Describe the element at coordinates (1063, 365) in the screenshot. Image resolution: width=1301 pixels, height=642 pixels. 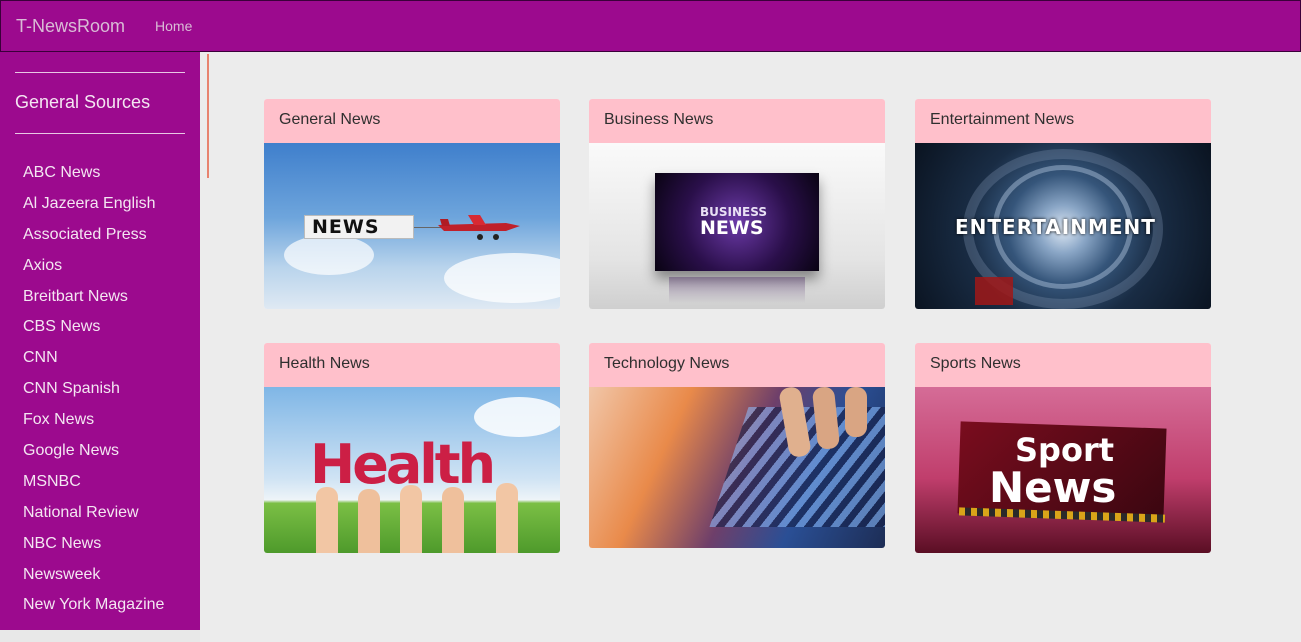
I see `card-title: Sports News` at that location.